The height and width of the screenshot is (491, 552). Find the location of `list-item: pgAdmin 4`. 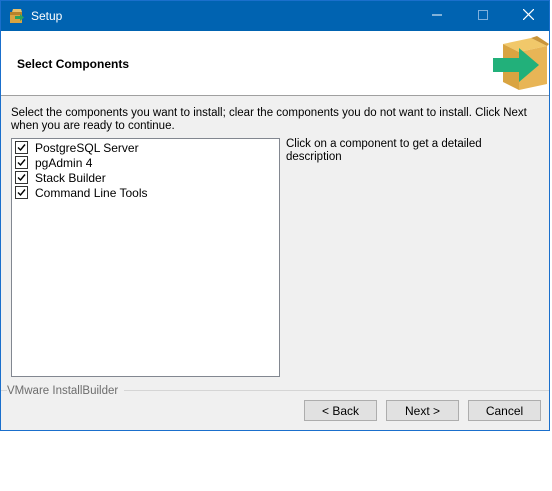

list-item: pgAdmin 4 is located at coordinates (53, 162).